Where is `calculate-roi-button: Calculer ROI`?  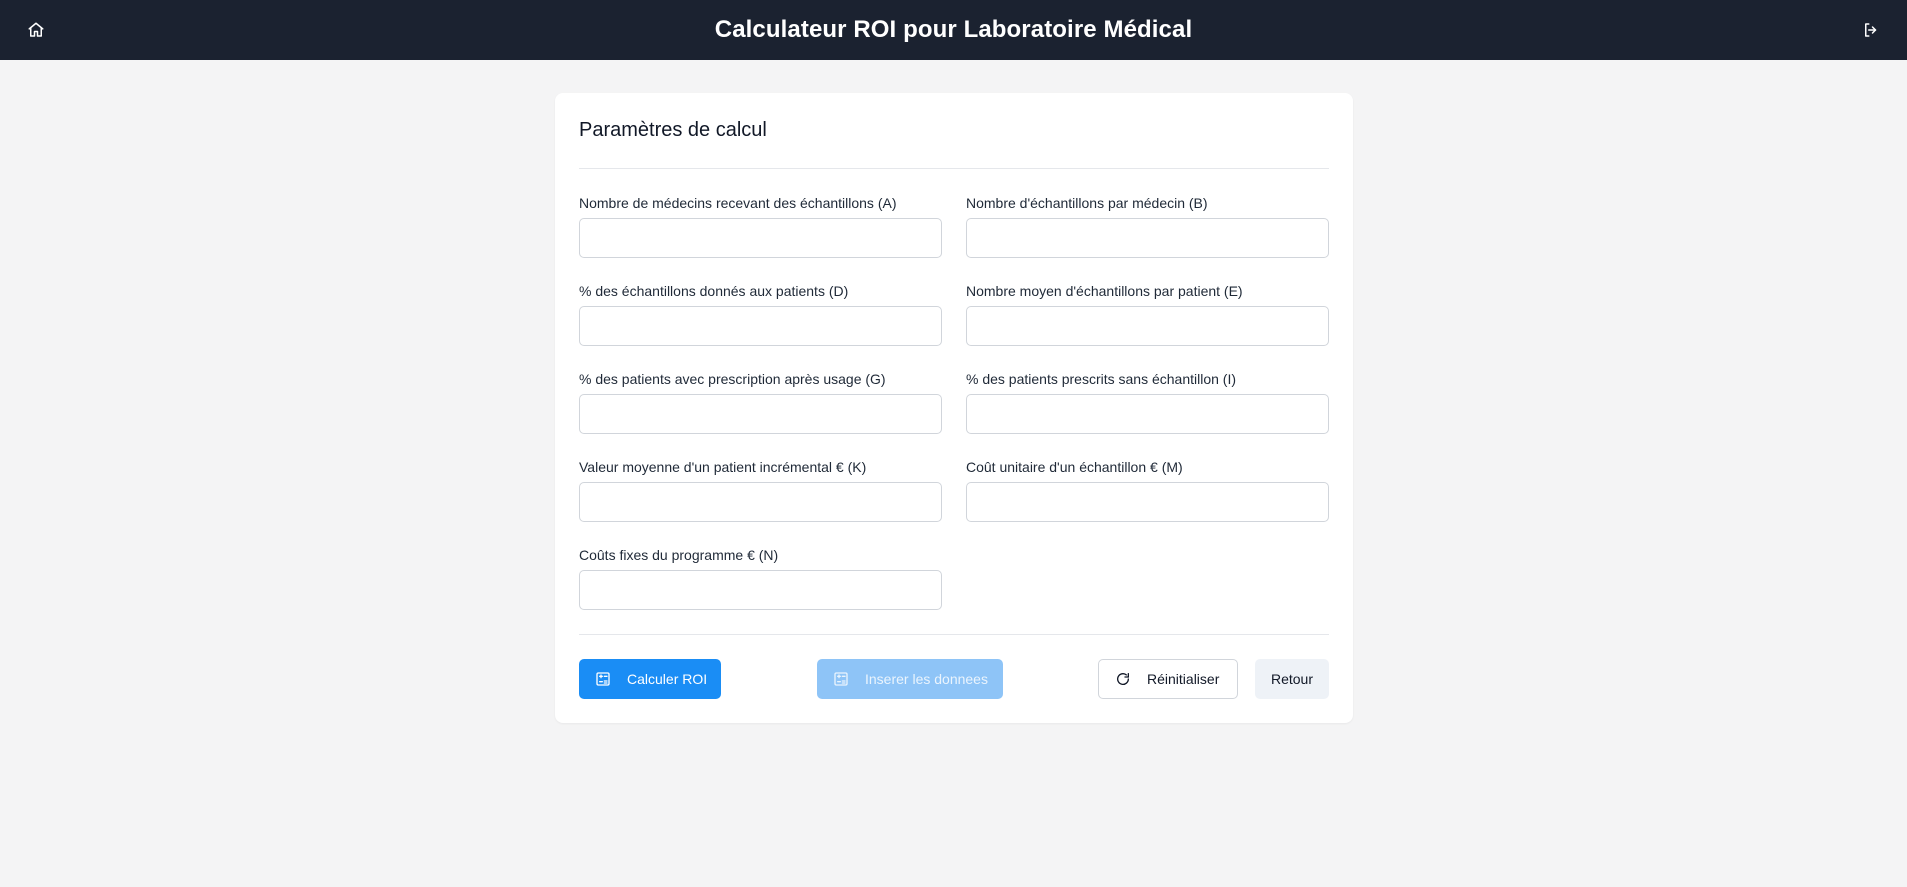
calculate-roi-button: Calculer ROI is located at coordinates (650, 679).